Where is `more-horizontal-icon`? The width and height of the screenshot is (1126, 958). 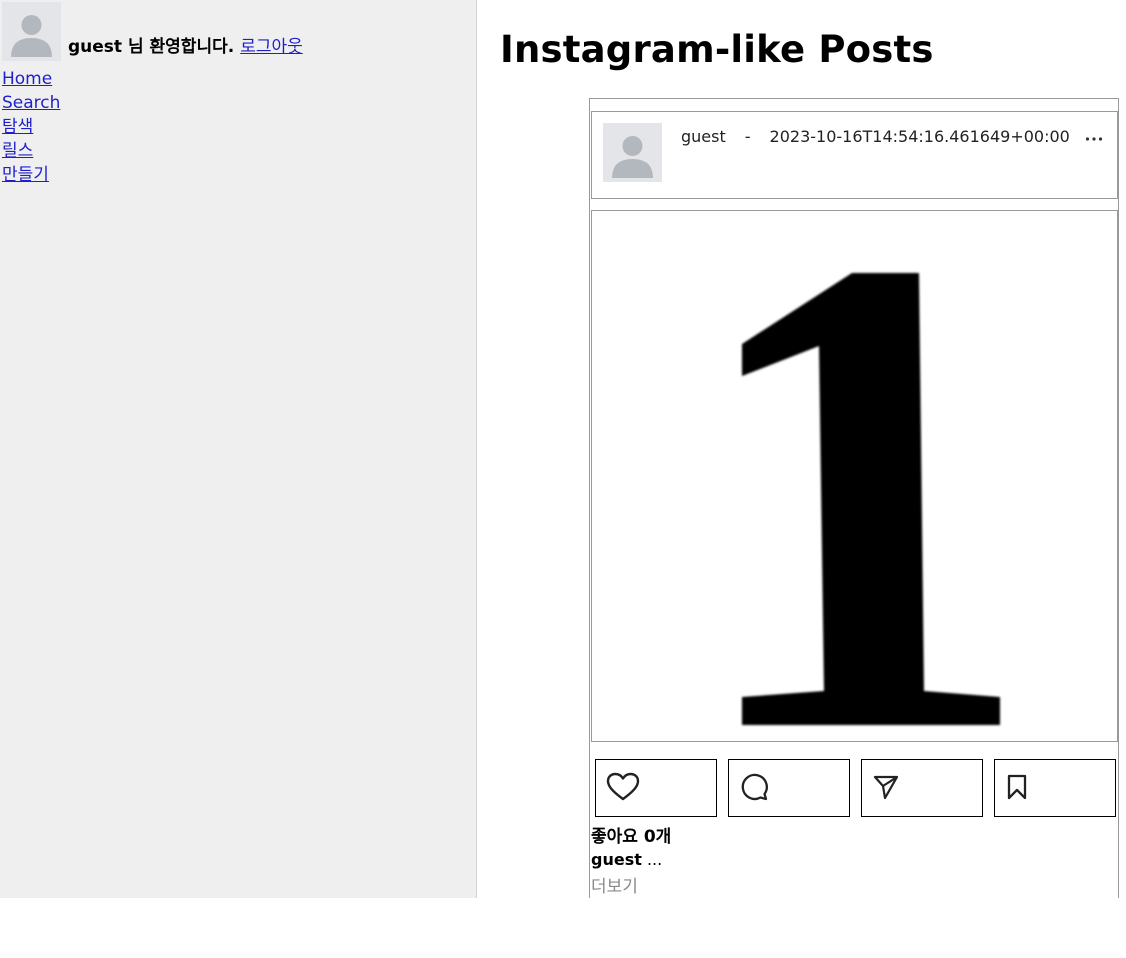
more-horizontal-icon is located at coordinates (1094, 137).